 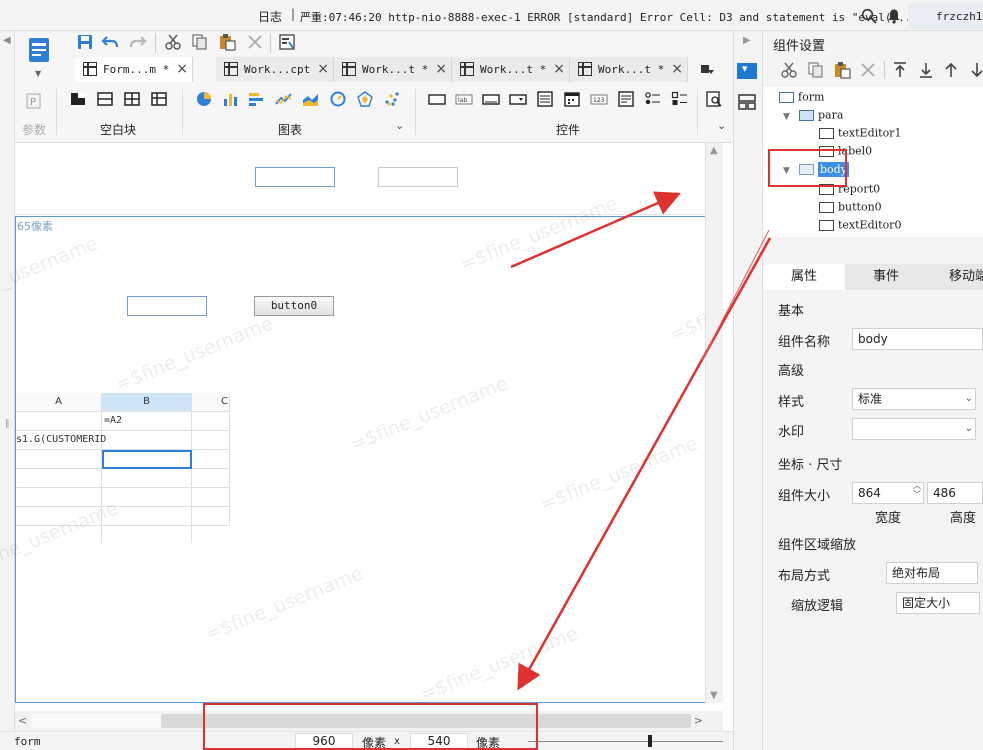 What do you see at coordinates (955, 493) in the screenshot?
I see `height-input: 486` at bounding box center [955, 493].